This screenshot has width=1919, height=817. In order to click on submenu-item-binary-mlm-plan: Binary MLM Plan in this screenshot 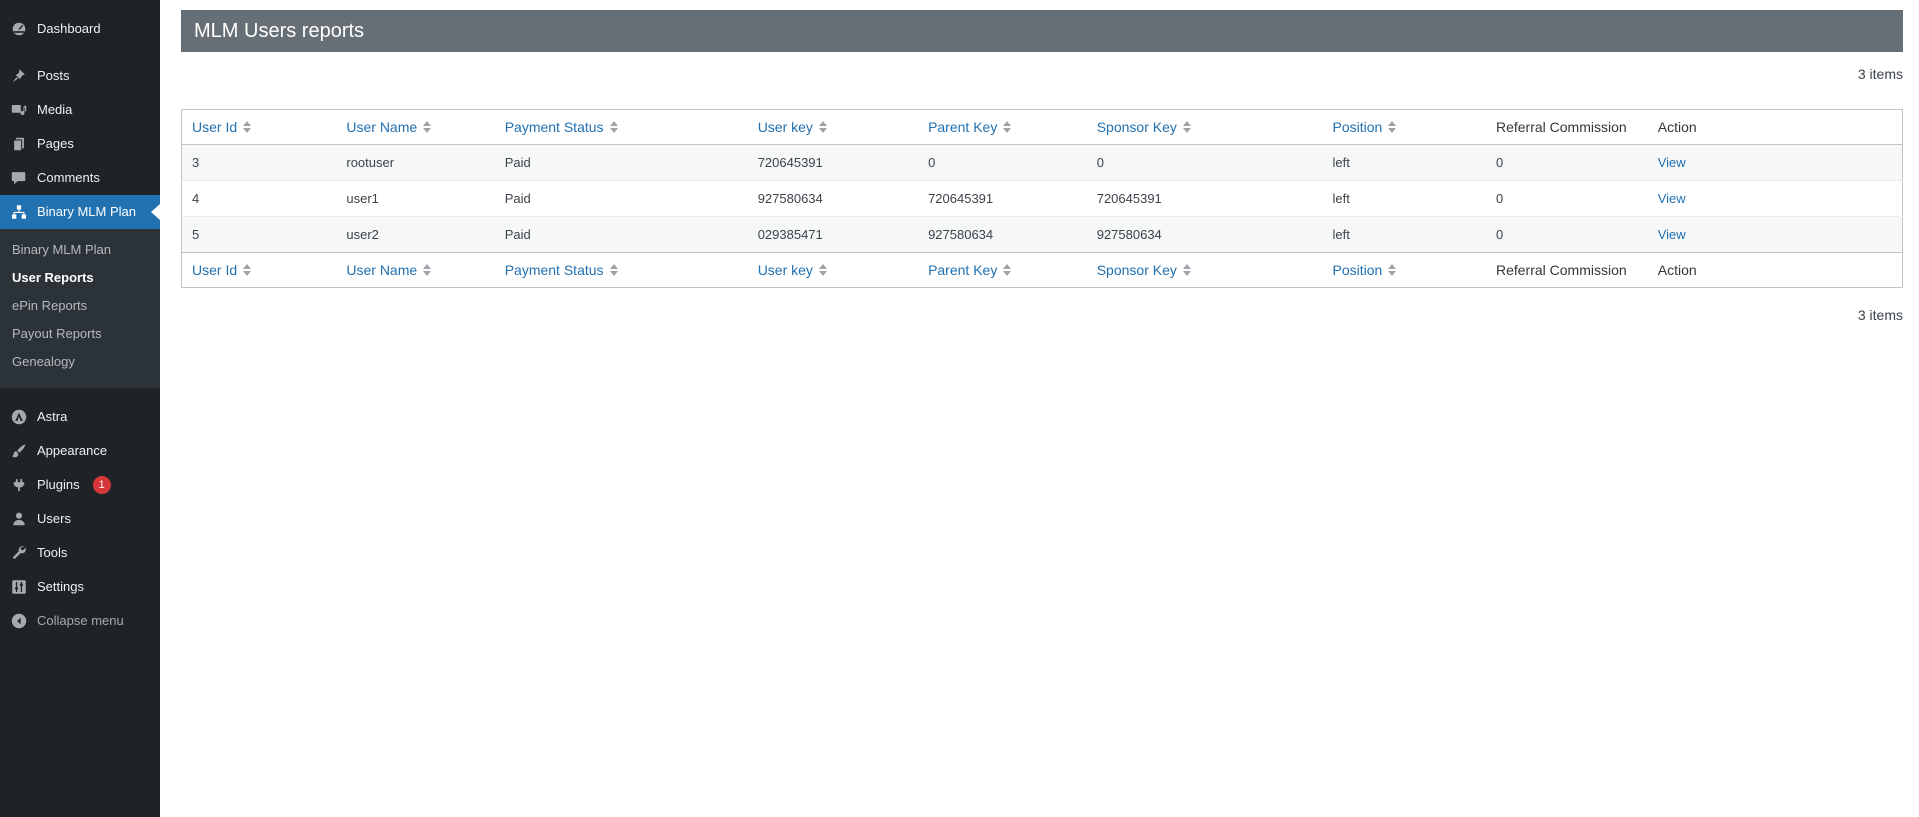, I will do `click(80, 250)`.